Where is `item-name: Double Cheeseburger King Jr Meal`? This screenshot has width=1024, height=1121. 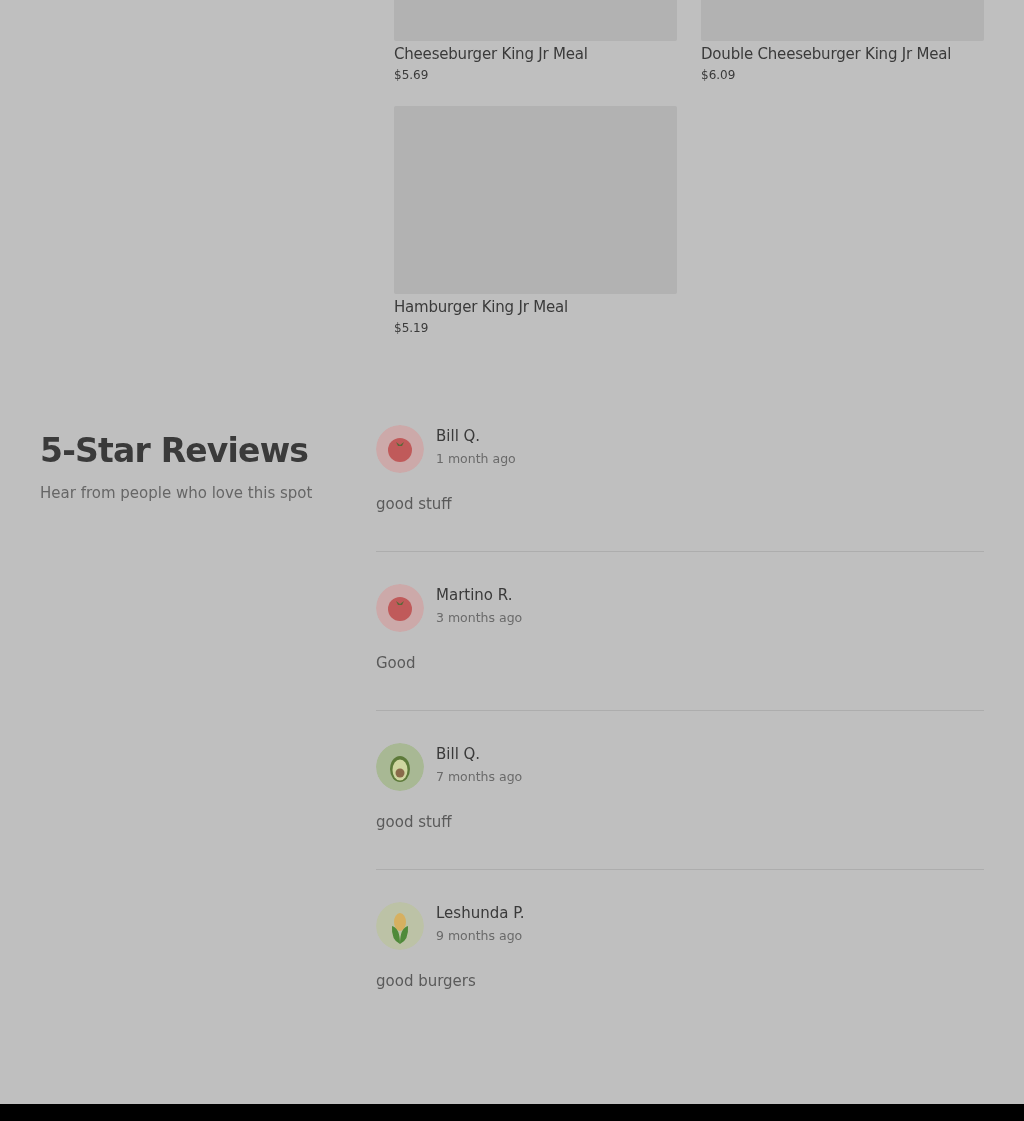
item-name: Double Cheeseburger King Jr Meal is located at coordinates (827, 54).